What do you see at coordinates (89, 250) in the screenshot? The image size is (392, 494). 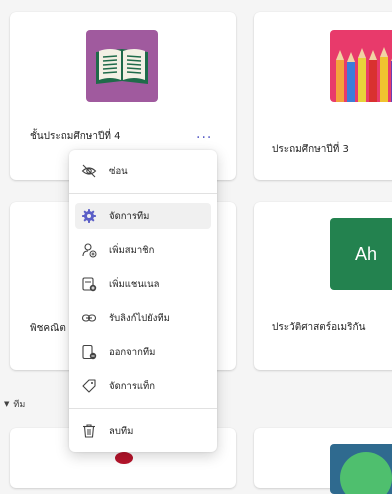 I see `add-person-icon` at bounding box center [89, 250].